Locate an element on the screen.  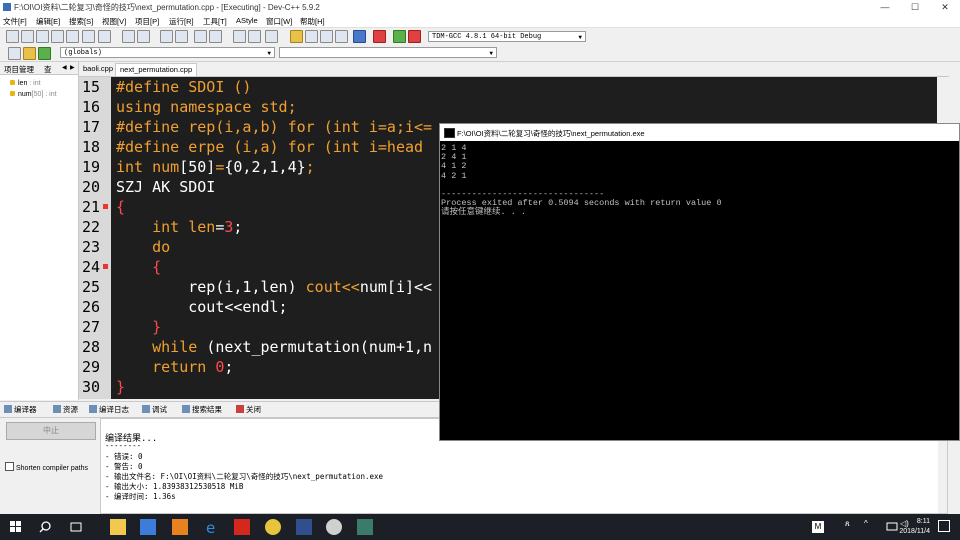
close-all-icon is located at coordinates (88, 36).